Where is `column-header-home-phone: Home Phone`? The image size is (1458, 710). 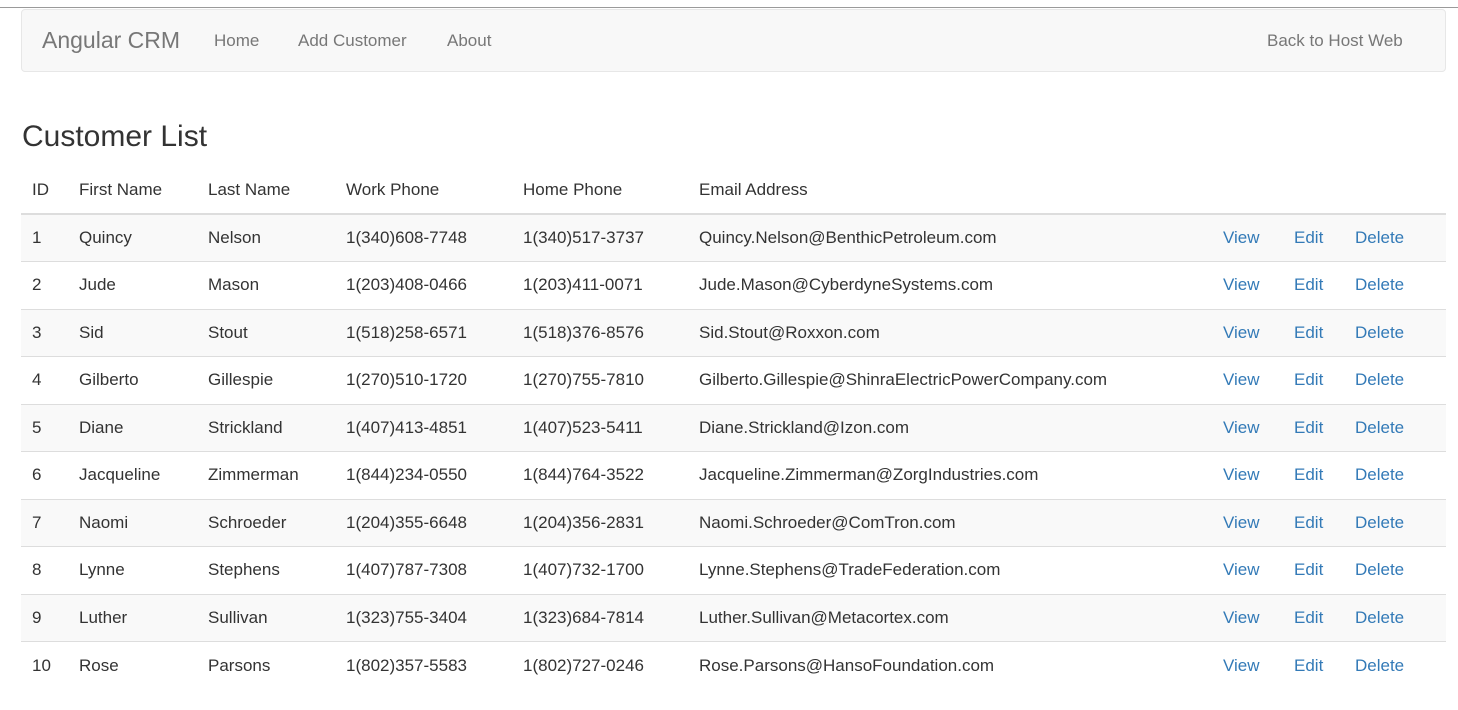
column-header-home-phone: Home Phone is located at coordinates (611, 191).